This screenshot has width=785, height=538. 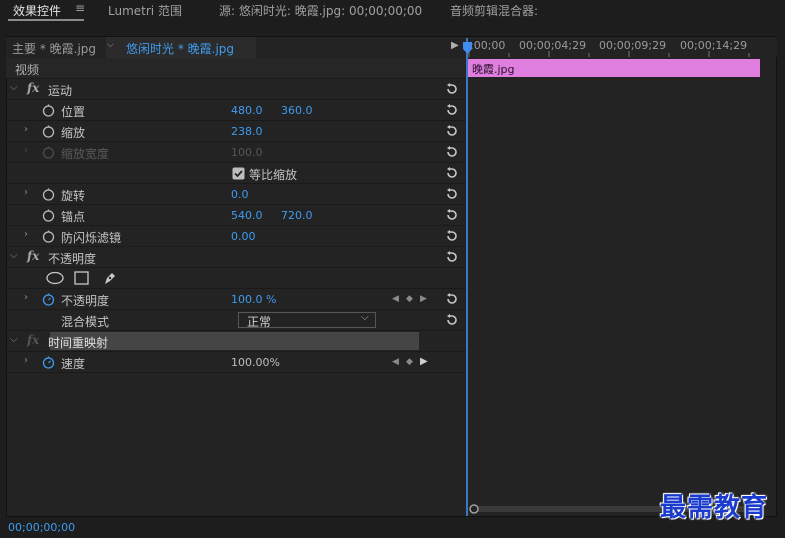 What do you see at coordinates (60, 91) in the screenshot?
I see `motion-label: 运动` at bounding box center [60, 91].